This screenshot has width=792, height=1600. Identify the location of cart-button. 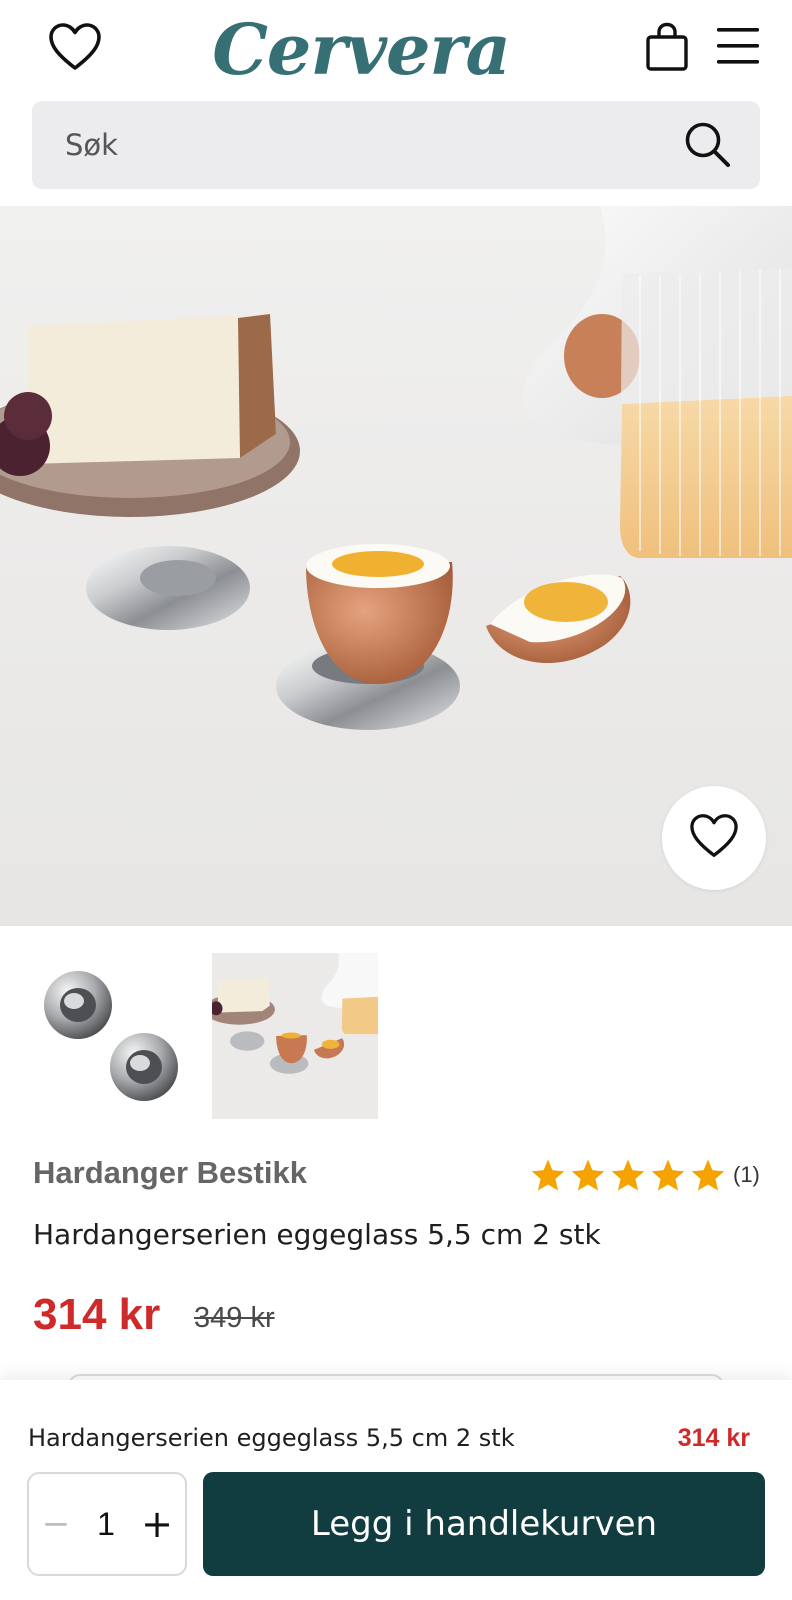
(667, 49).